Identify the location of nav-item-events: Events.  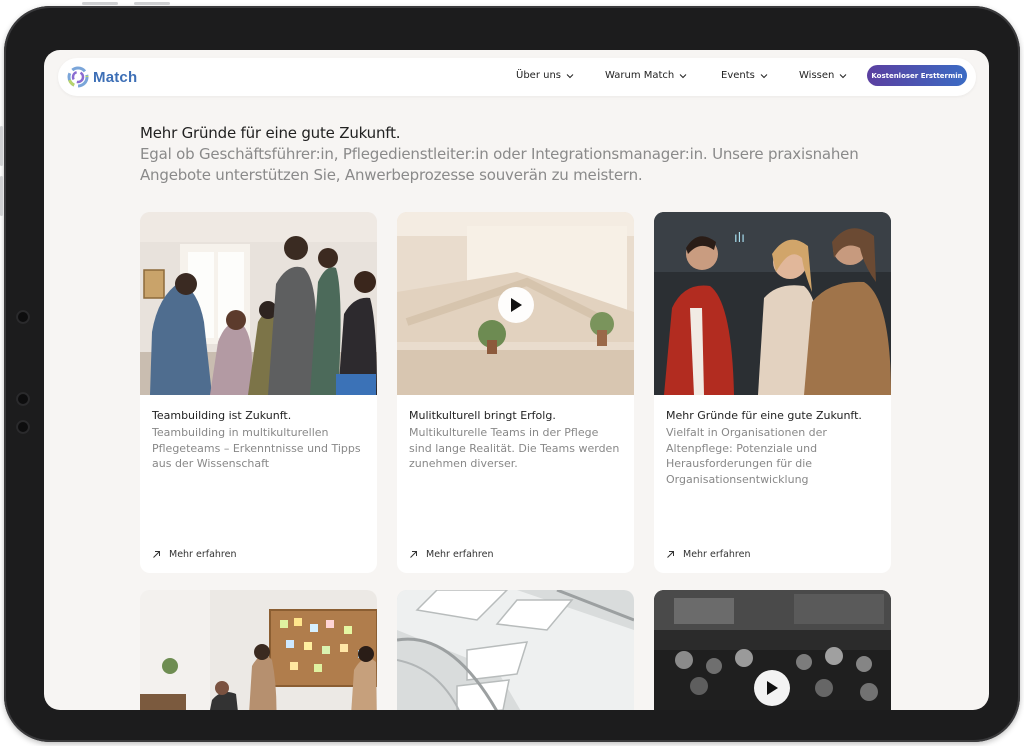
(744, 75).